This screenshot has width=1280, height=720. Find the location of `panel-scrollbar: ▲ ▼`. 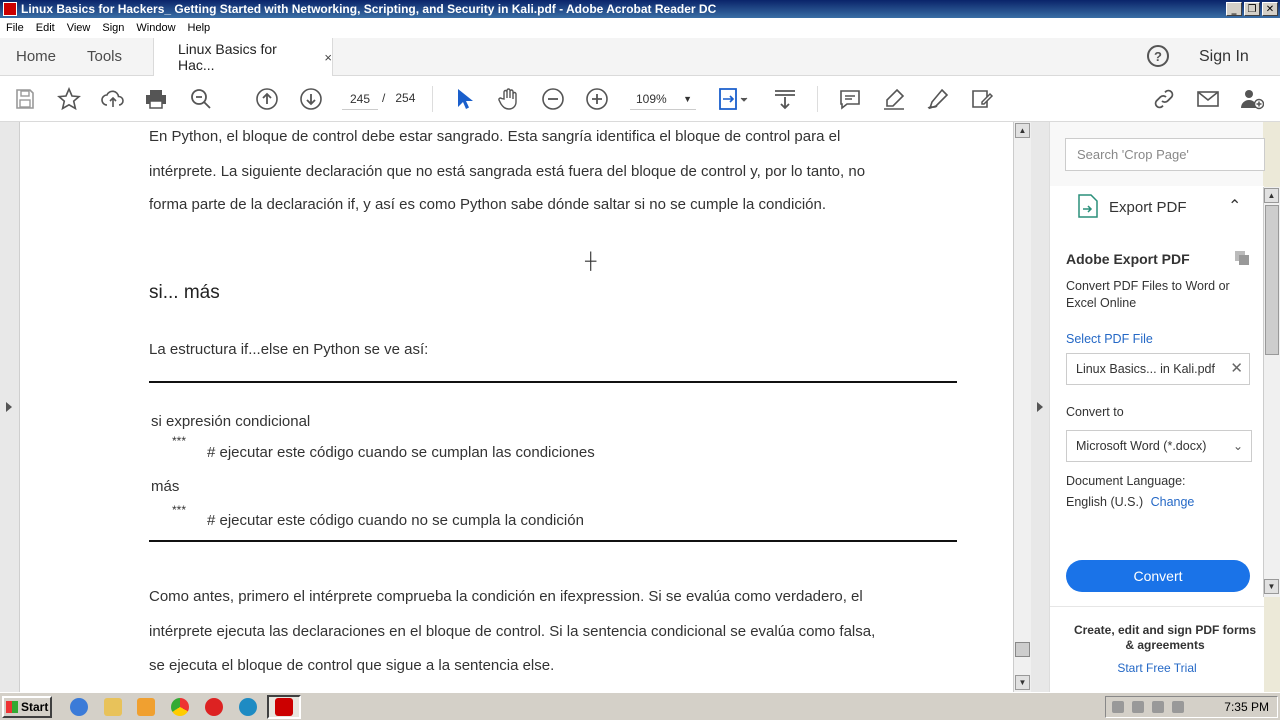

panel-scrollbar: ▲ ▼ is located at coordinates (1271, 392).